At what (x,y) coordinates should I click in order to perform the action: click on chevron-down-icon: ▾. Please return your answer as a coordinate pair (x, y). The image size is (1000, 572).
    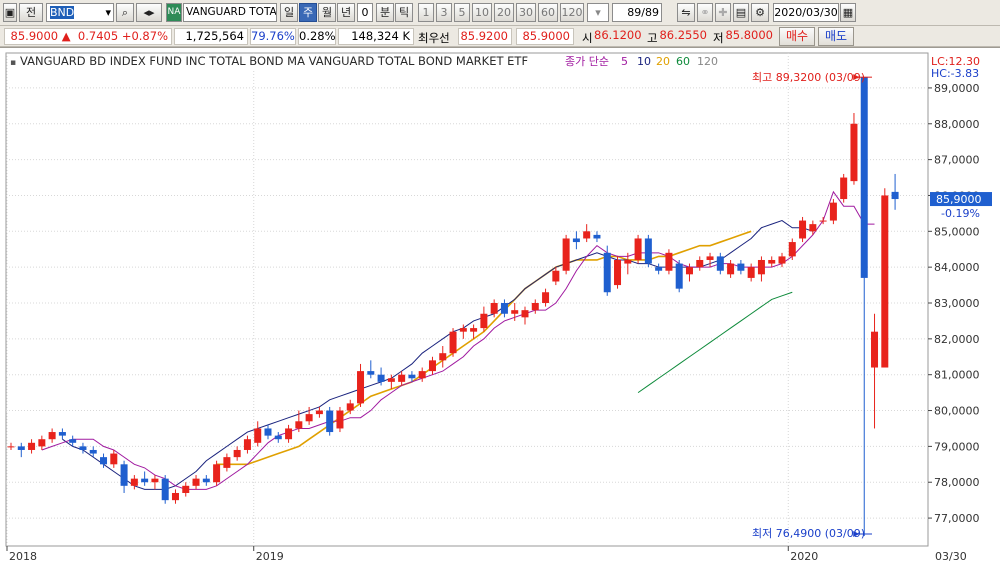
    Looking at the image, I should click on (108, 12).